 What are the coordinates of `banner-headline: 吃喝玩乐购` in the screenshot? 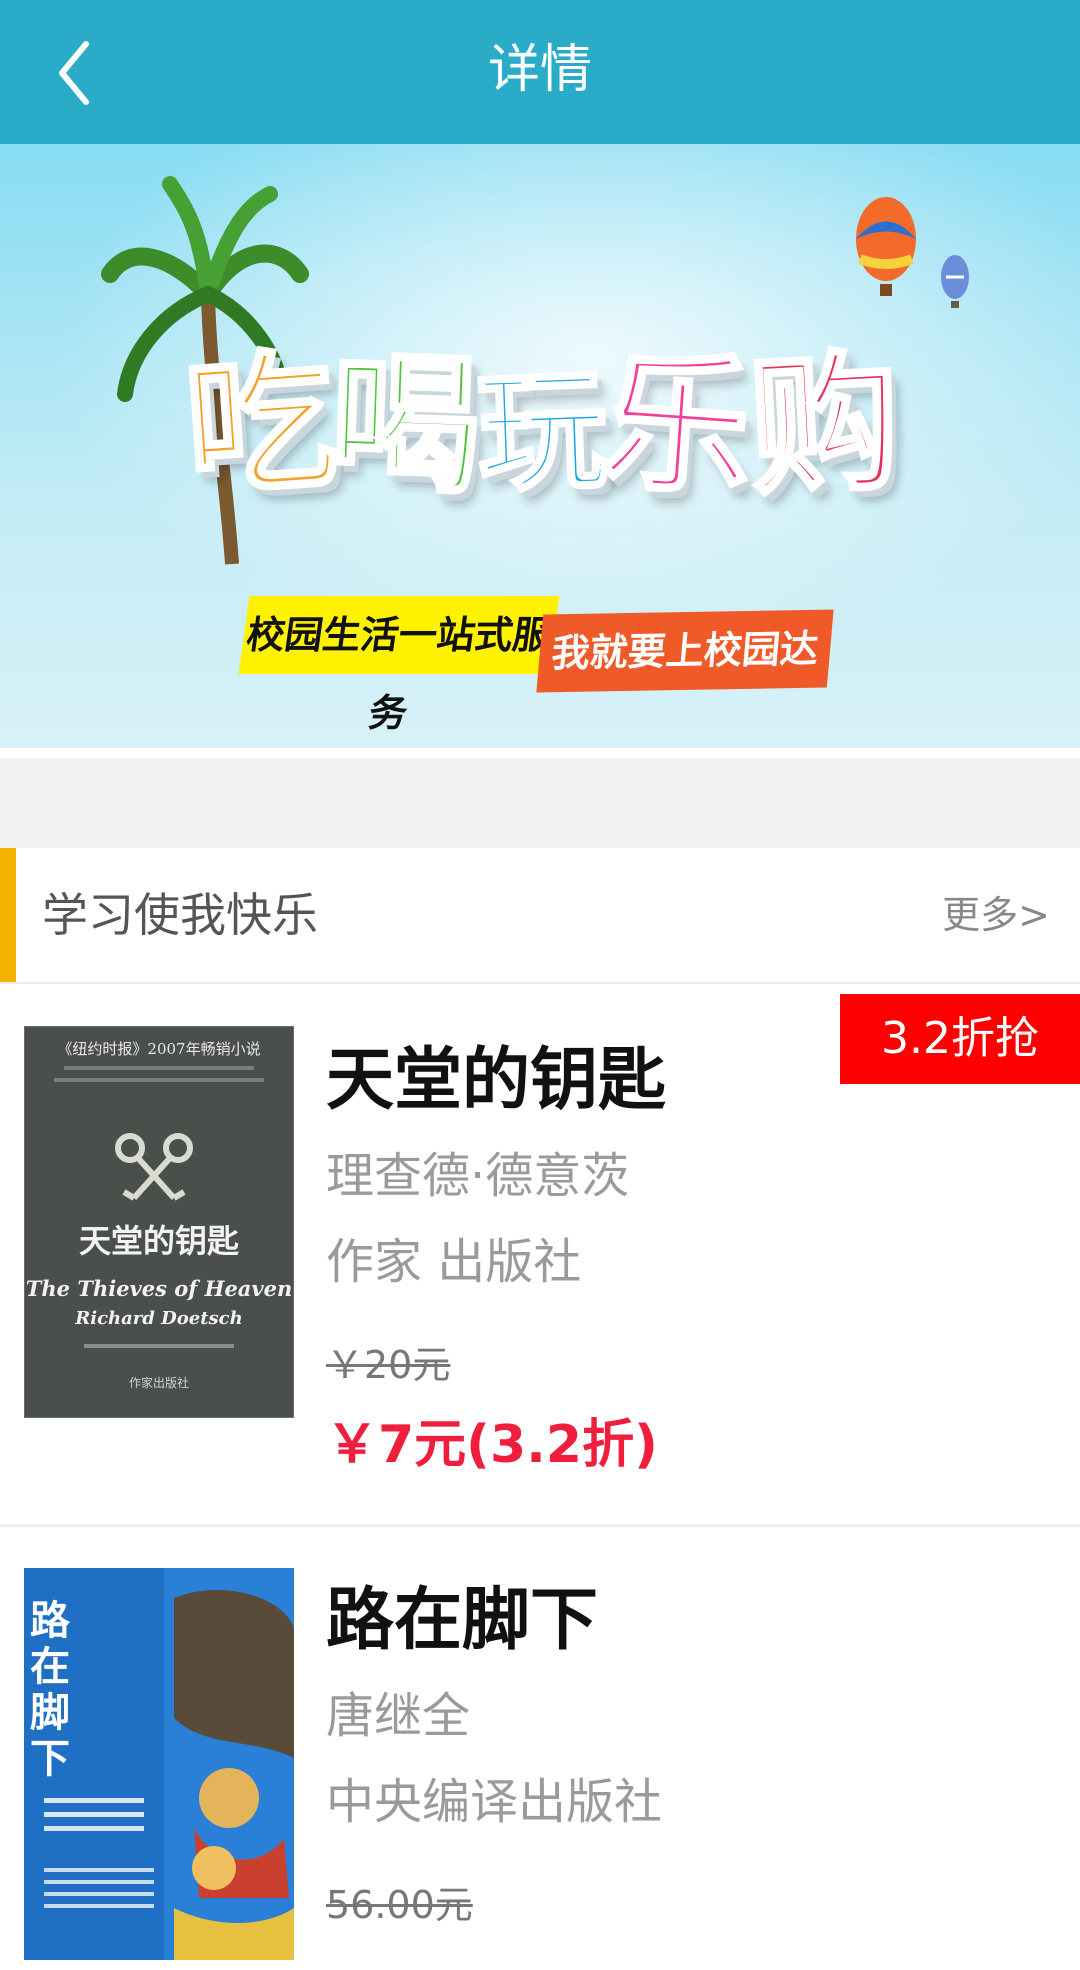 It's located at (540, 412).